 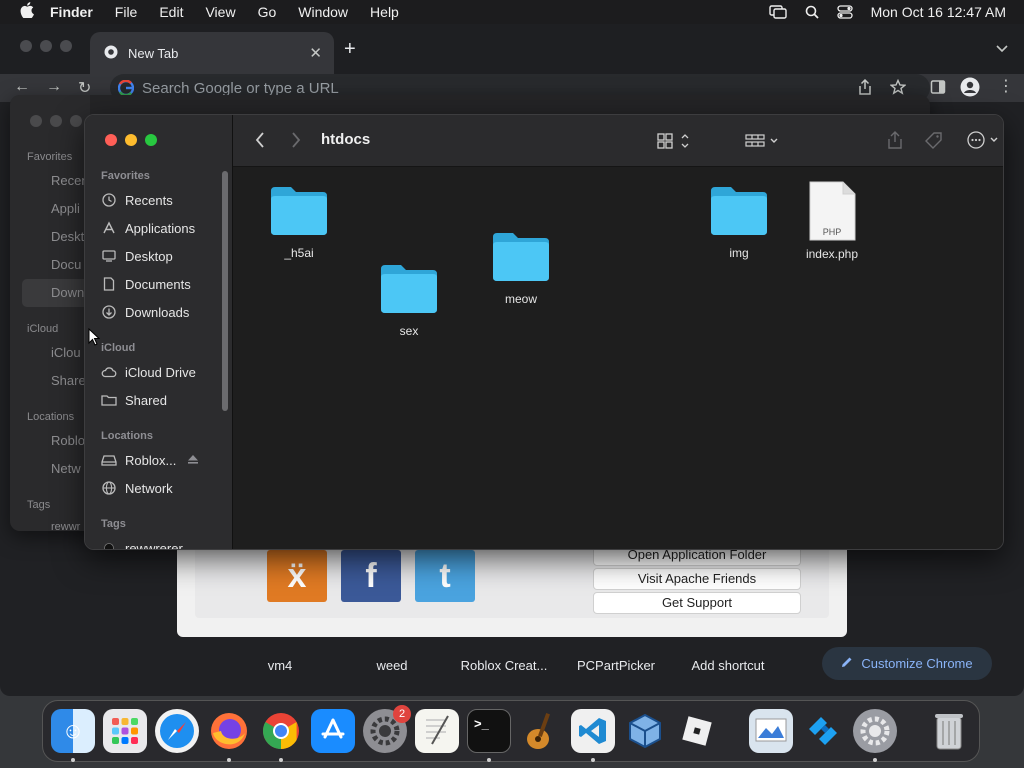 I want to click on tag-icon, so click(x=934, y=143).